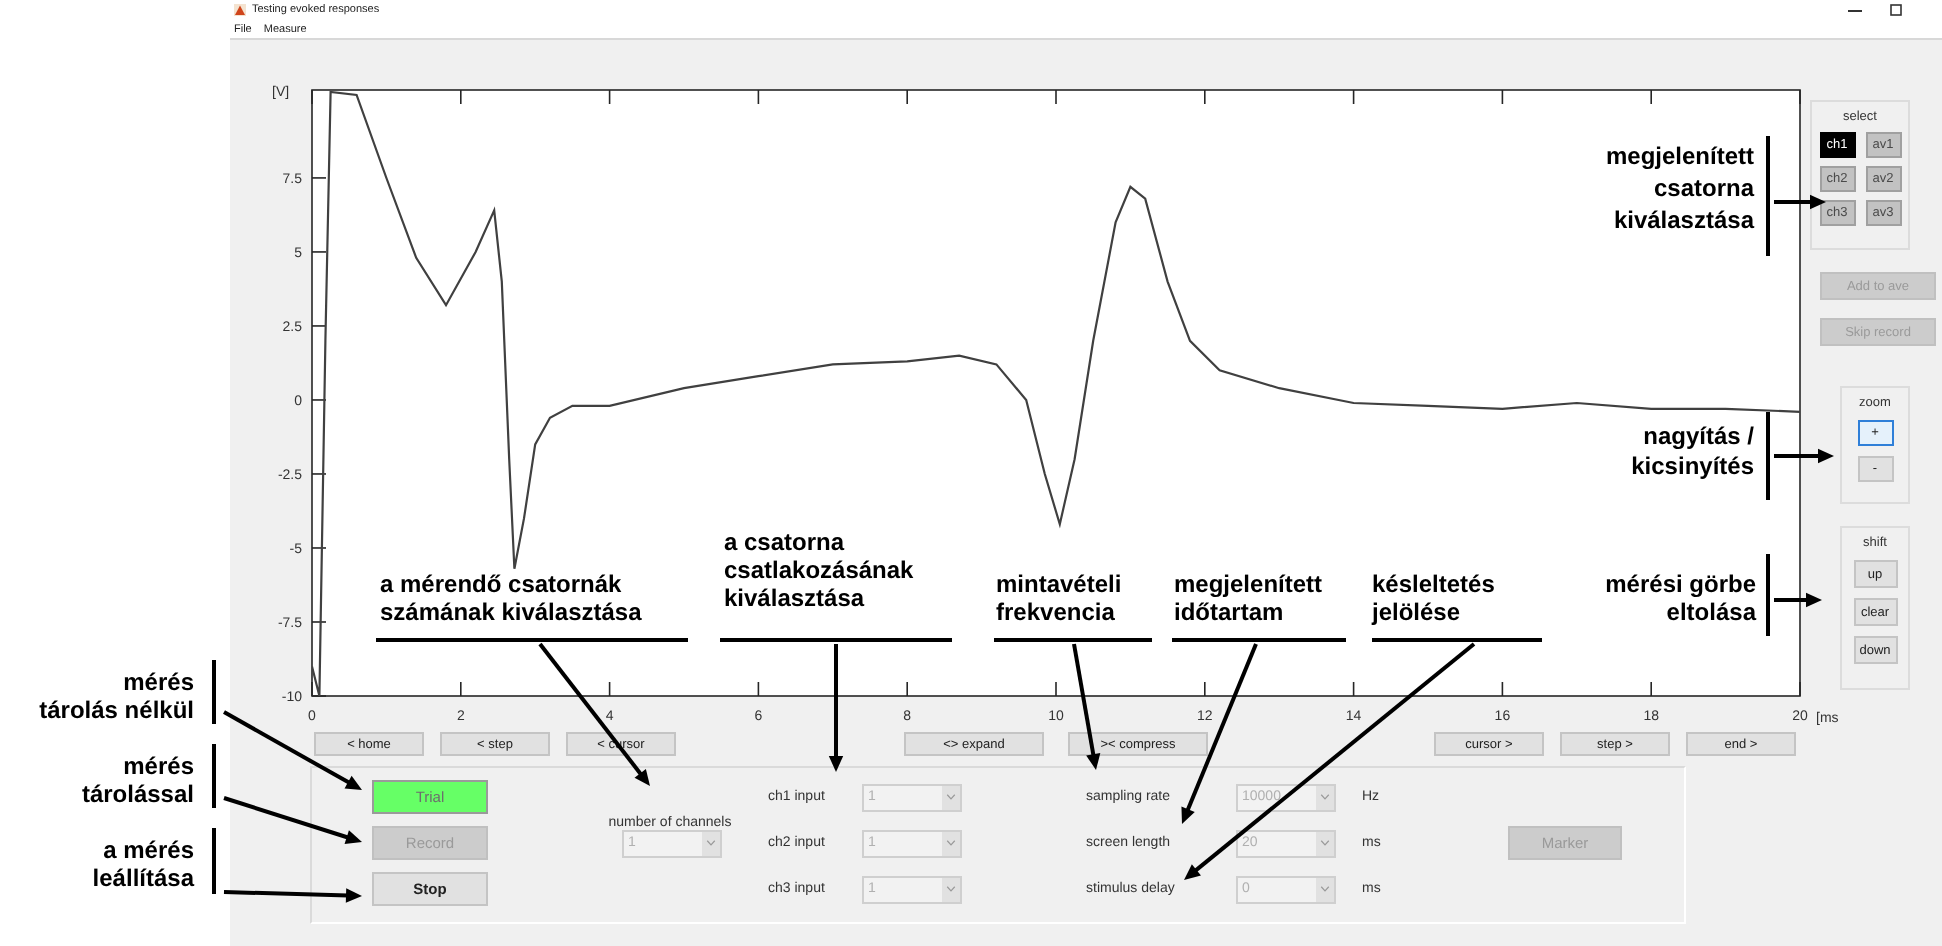 This screenshot has width=1942, height=946. What do you see at coordinates (819, 570) in the screenshot?
I see `annotation-text: a csatorna csatlakozásának kiválasztása` at bounding box center [819, 570].